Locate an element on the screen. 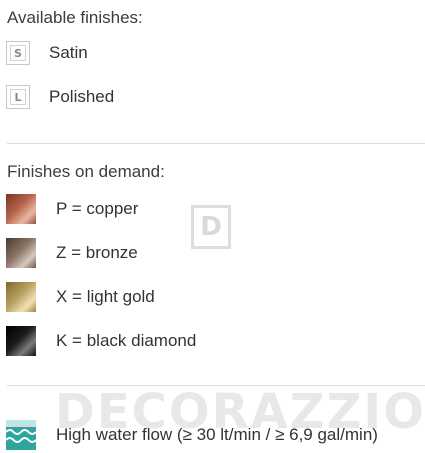 This screenshot has width=425, height=453. finishes-on-demand-heading: Finishes on demand: is located at coordinates (86, 171).